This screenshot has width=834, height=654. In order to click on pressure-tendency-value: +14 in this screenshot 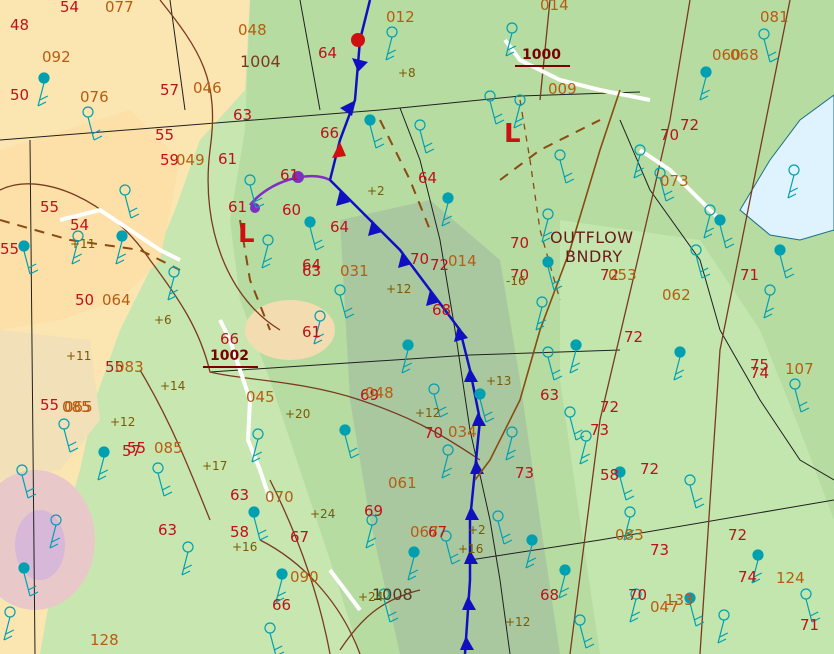, I will do `click(172, 386)`.